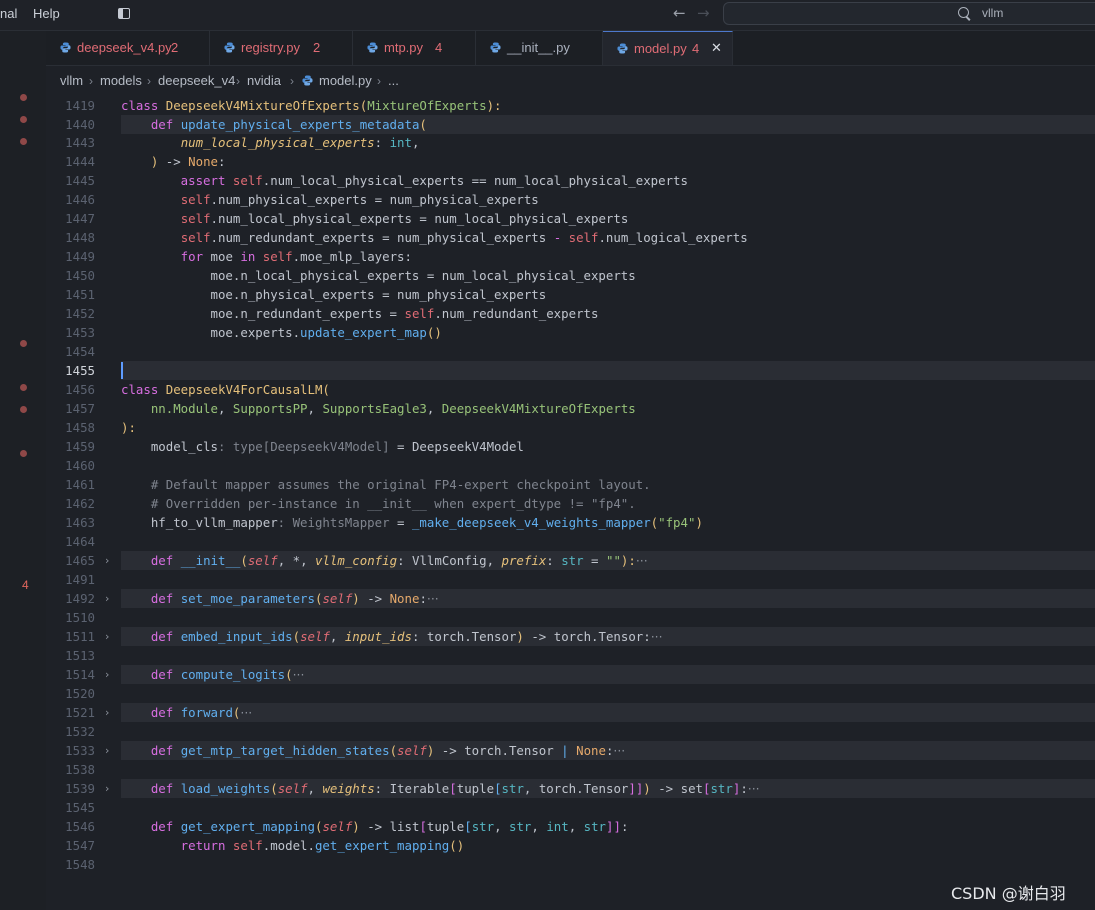 The width and height of the screenshot is (1095, 910). I want to click on code-line: 1460, so click(570, 465).